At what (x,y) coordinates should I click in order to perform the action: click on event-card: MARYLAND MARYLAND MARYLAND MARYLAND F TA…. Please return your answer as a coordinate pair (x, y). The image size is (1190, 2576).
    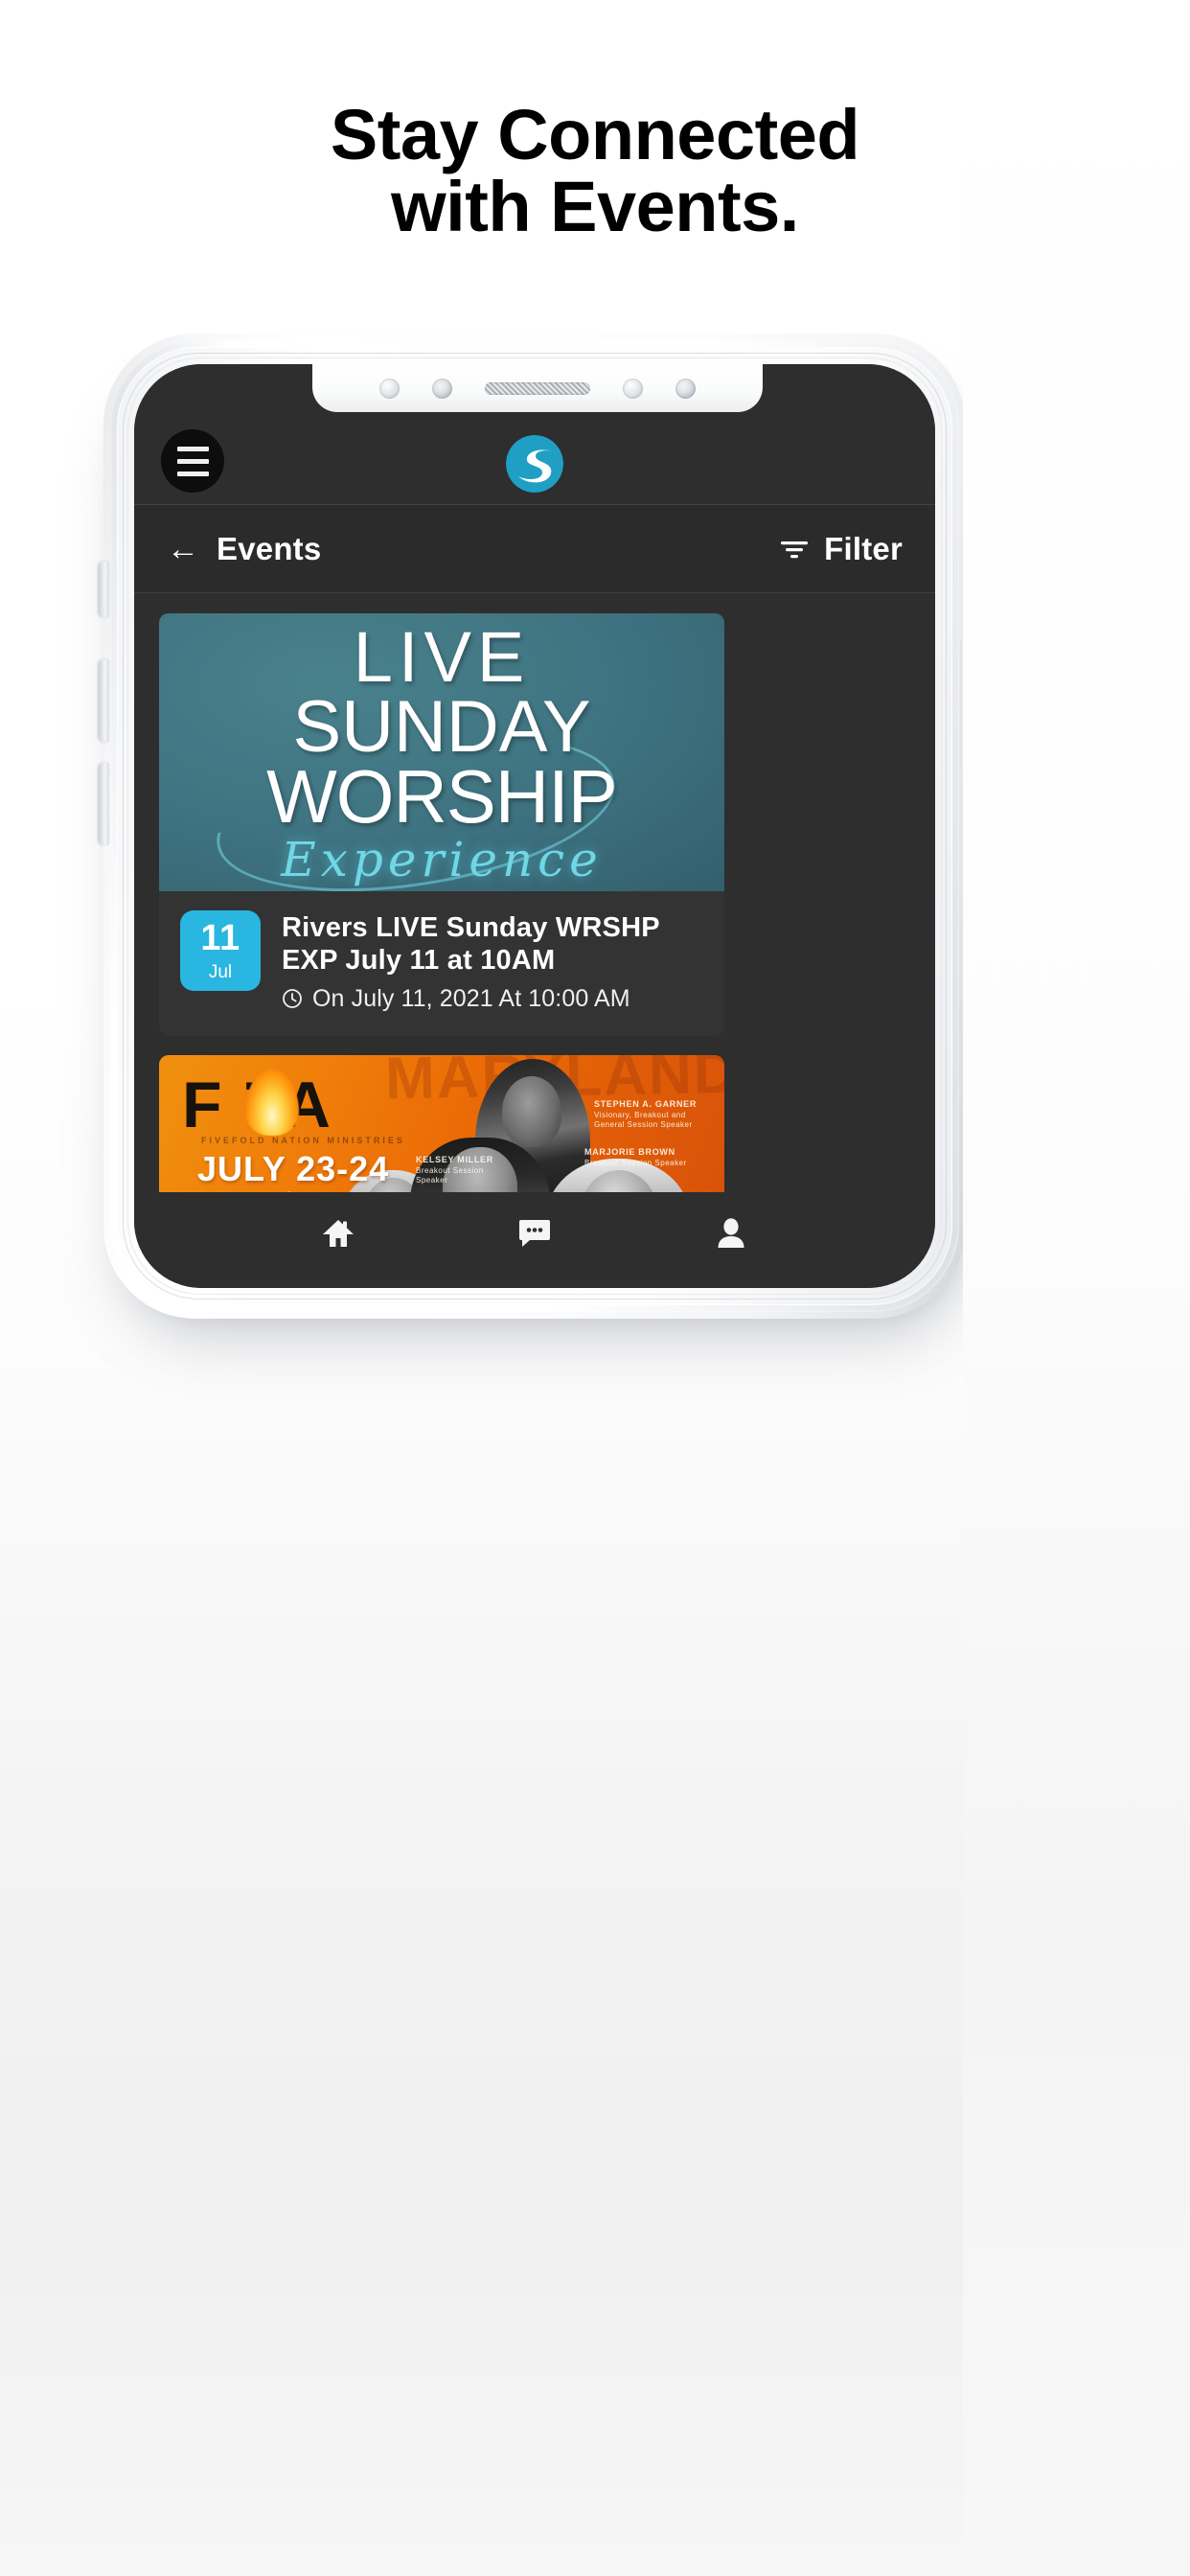
    Looking at the image, I should click on (442, 1123).